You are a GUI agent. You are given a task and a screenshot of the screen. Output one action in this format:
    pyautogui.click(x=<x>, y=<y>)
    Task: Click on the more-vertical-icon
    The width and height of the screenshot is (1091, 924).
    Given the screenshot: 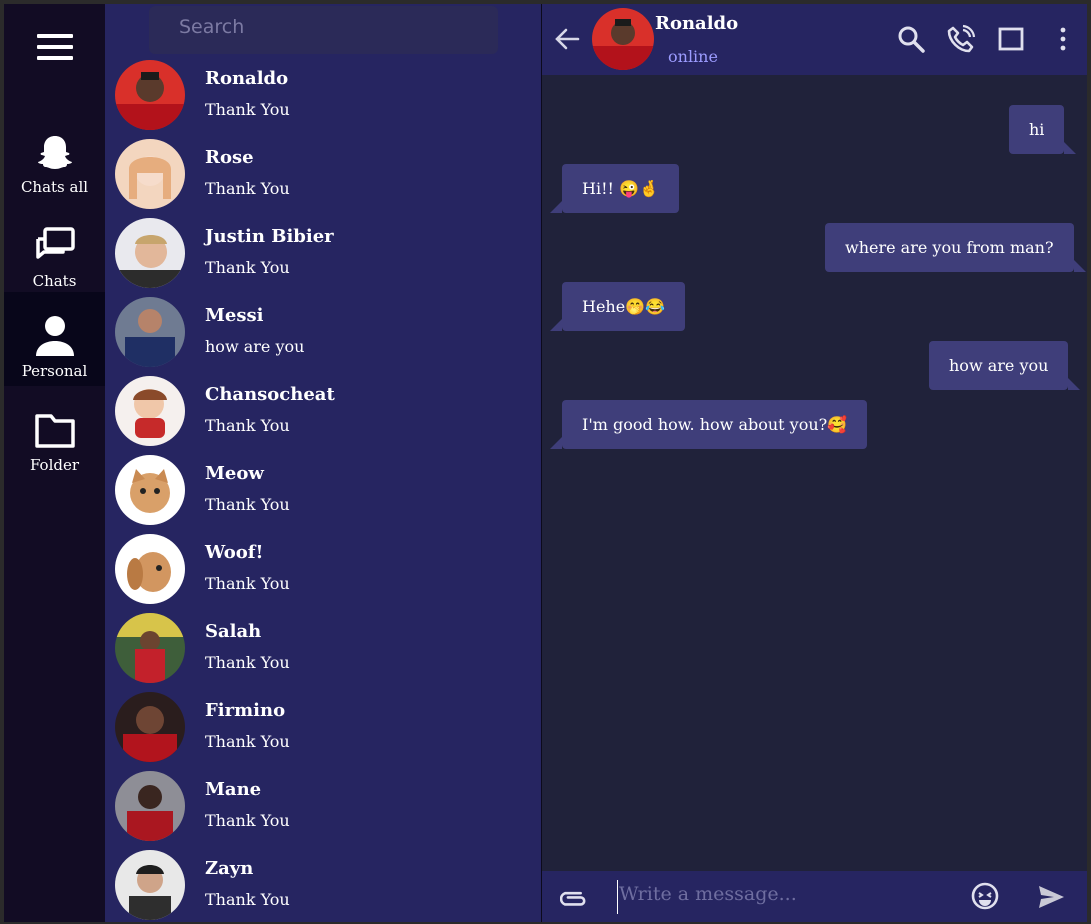 What is the action you would take?
    pyautogui.click(x=1063, y=39)
    